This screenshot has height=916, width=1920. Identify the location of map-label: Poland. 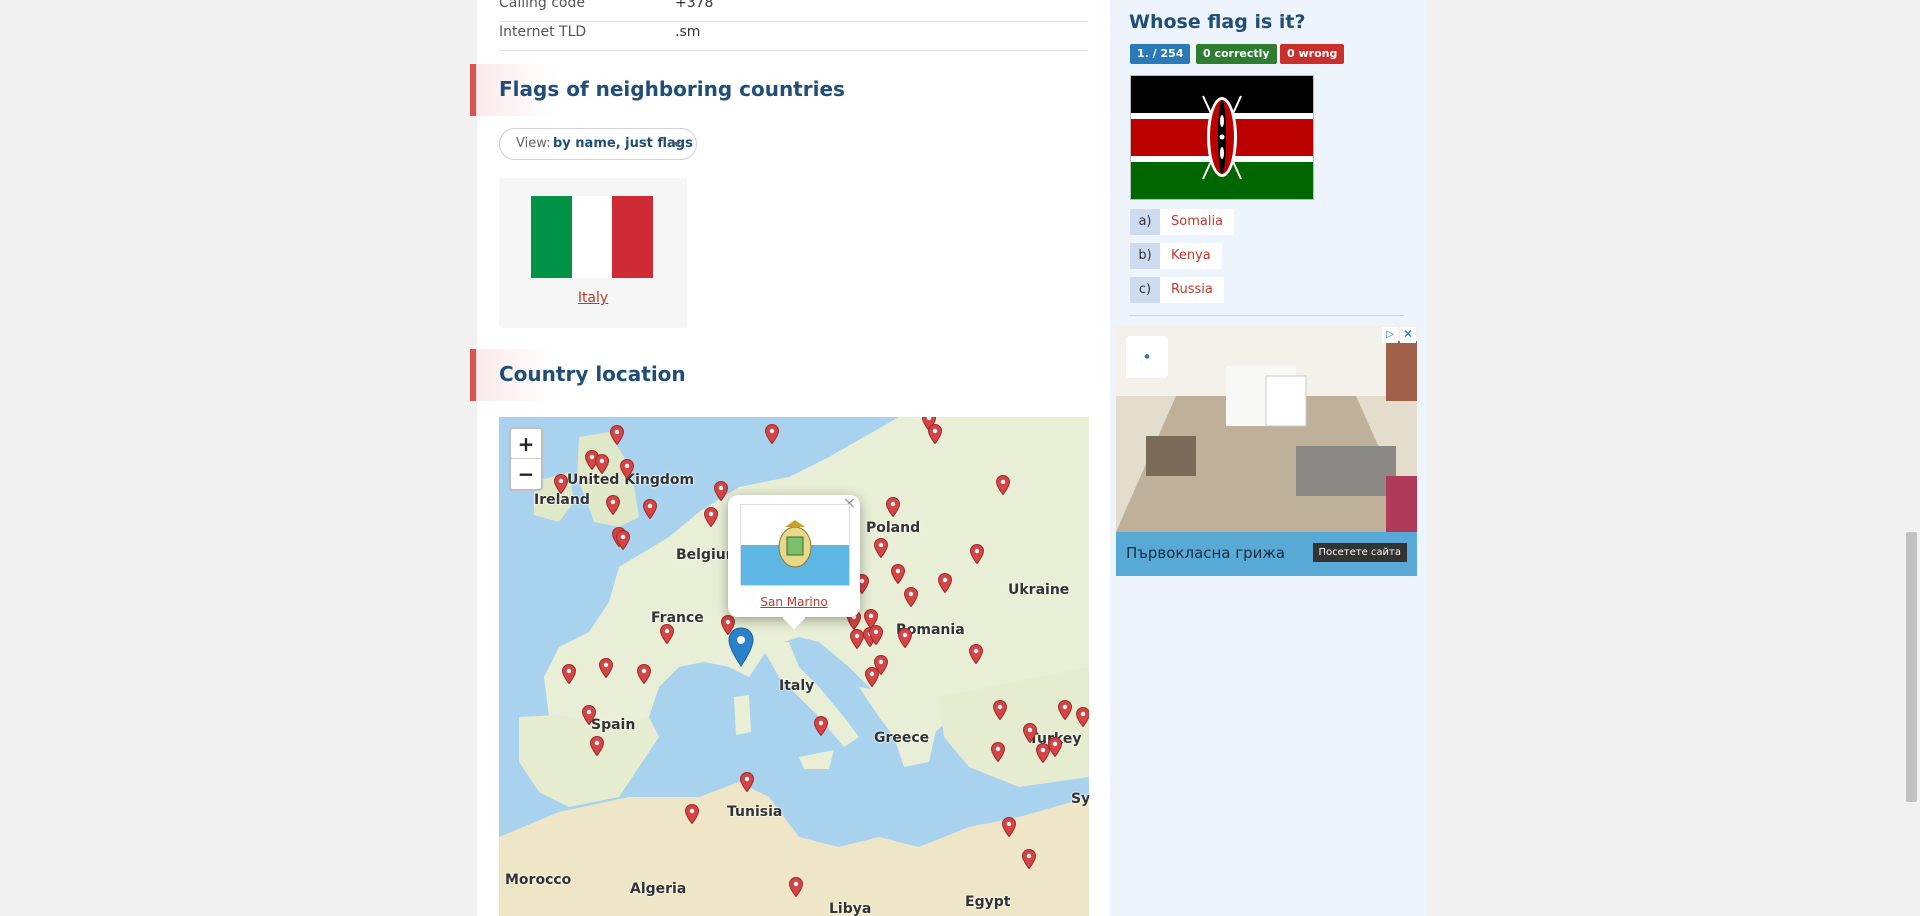
(893, 528).